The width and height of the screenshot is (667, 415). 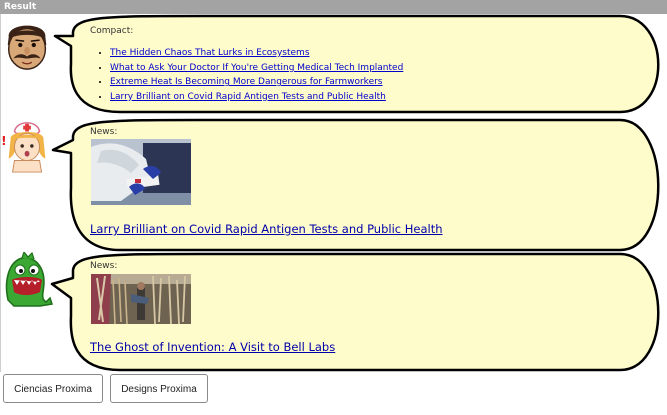 I want to click on nurse-icon: !, so click(x=23, y=147).